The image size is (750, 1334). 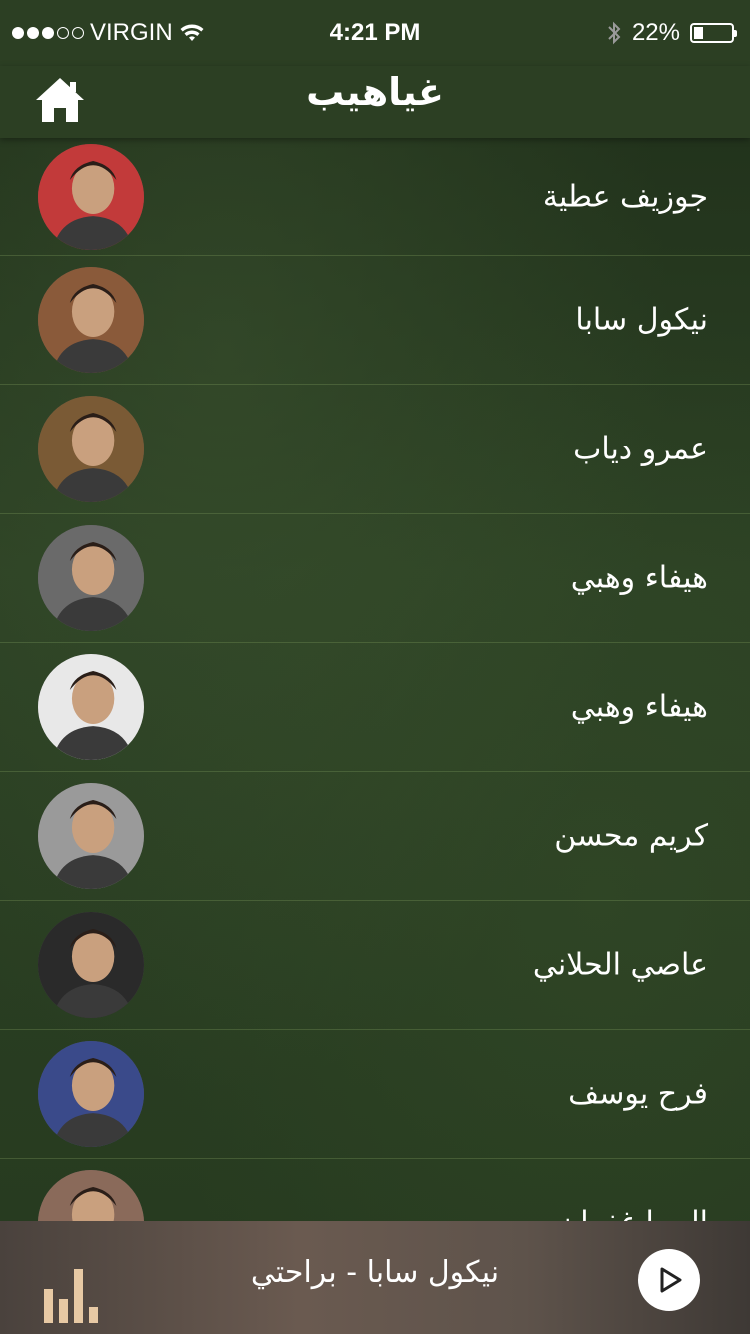 I want to click on page-title: غياهيب, so click(x=375, y=92).